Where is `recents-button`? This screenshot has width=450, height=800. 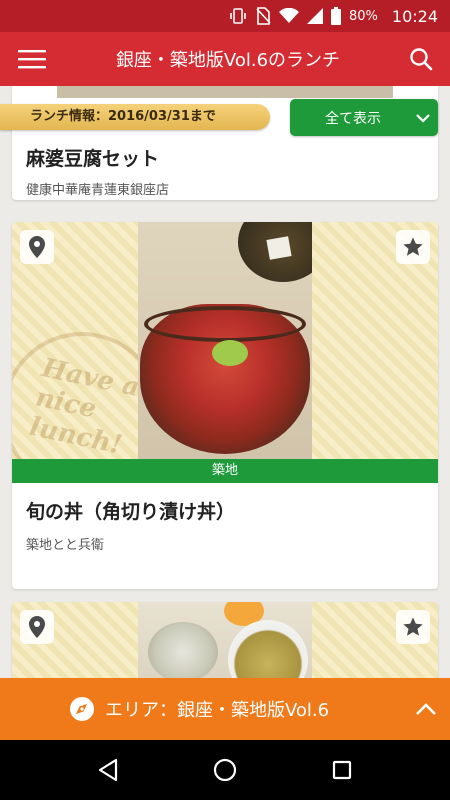 recents-button is located at coordinates (342, 770).